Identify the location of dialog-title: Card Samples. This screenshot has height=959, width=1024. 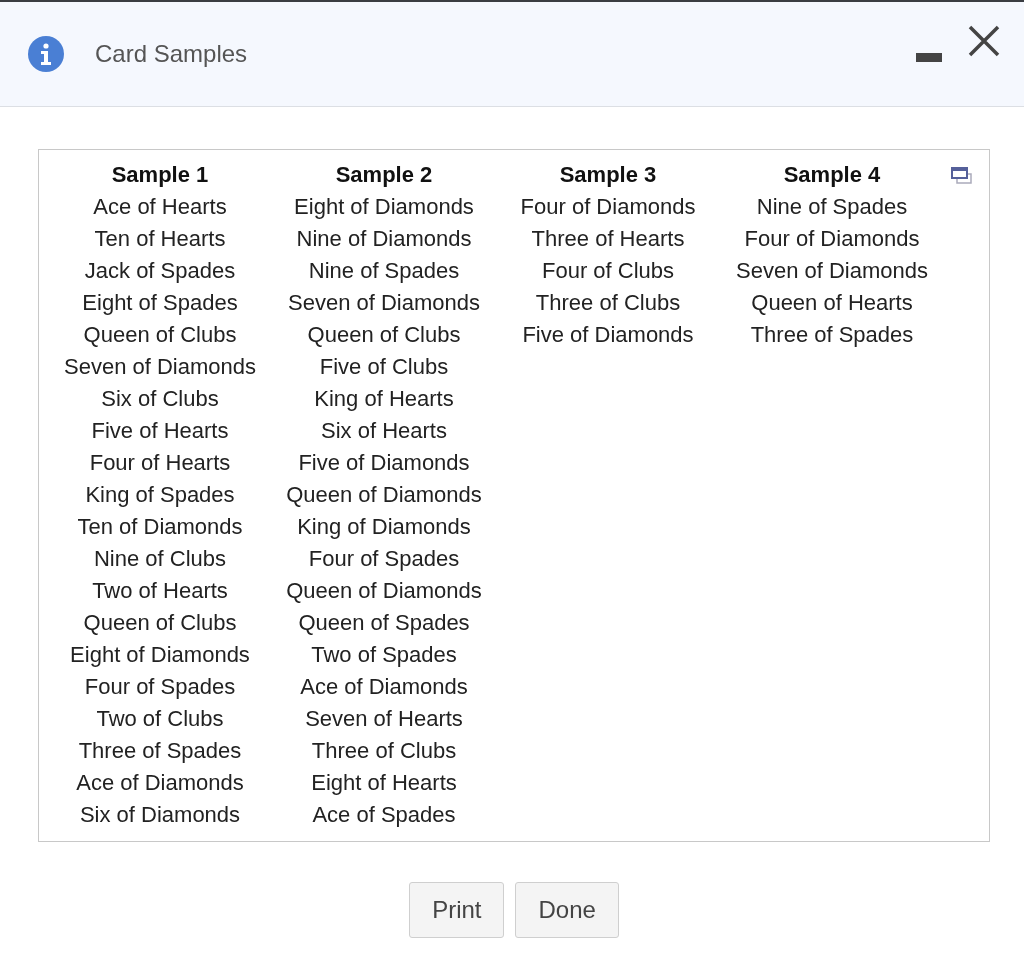
(172, 54).